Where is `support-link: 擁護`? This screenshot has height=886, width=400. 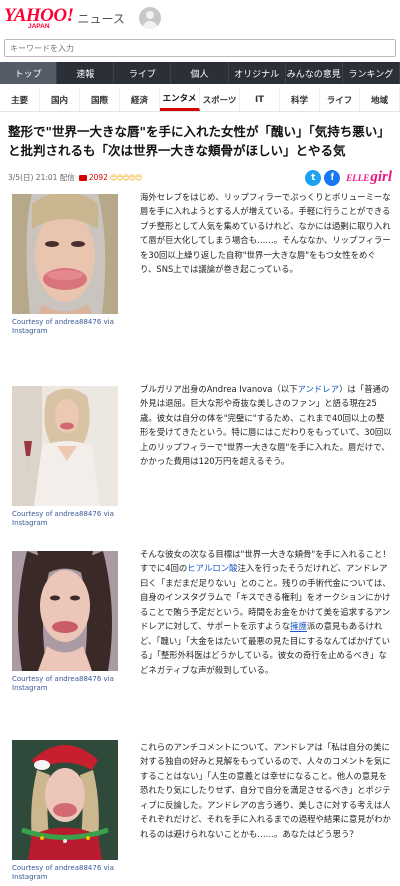
support-link: 擁護 is located at coordinates (298, 627).